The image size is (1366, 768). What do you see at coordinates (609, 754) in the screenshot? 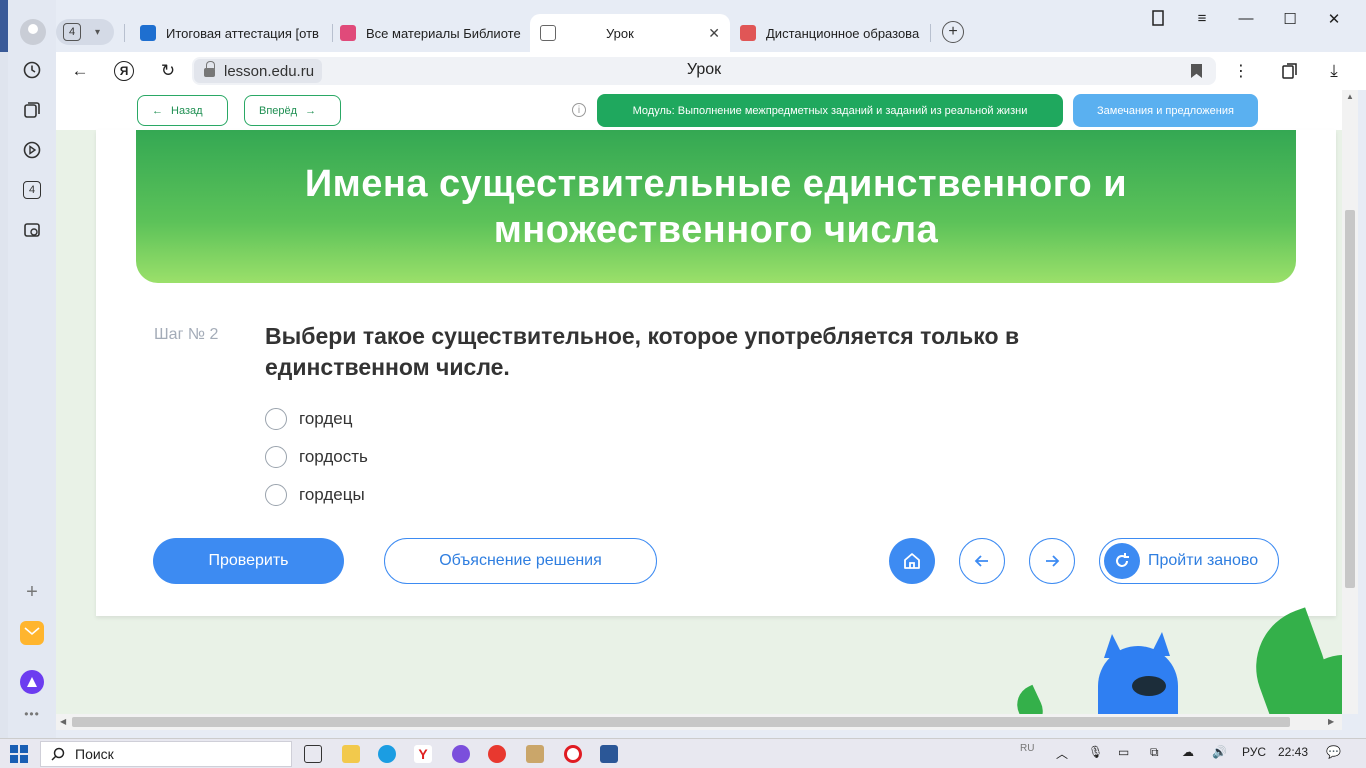
I see `word-icon` at bounding box center [609, 754].